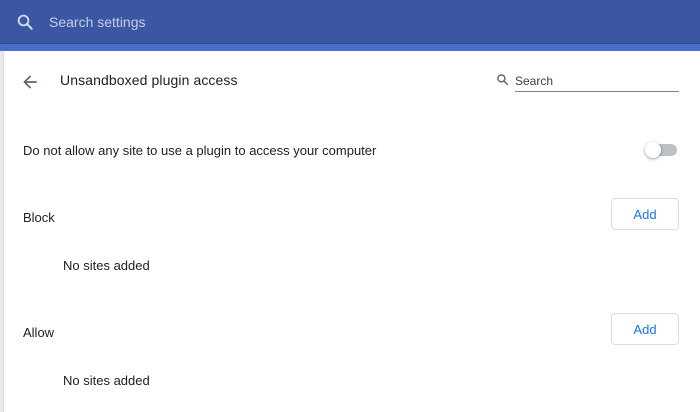 The width and height of the screenshot is (700, 412). I want to click on block-all-toggle, so click(661, 150).